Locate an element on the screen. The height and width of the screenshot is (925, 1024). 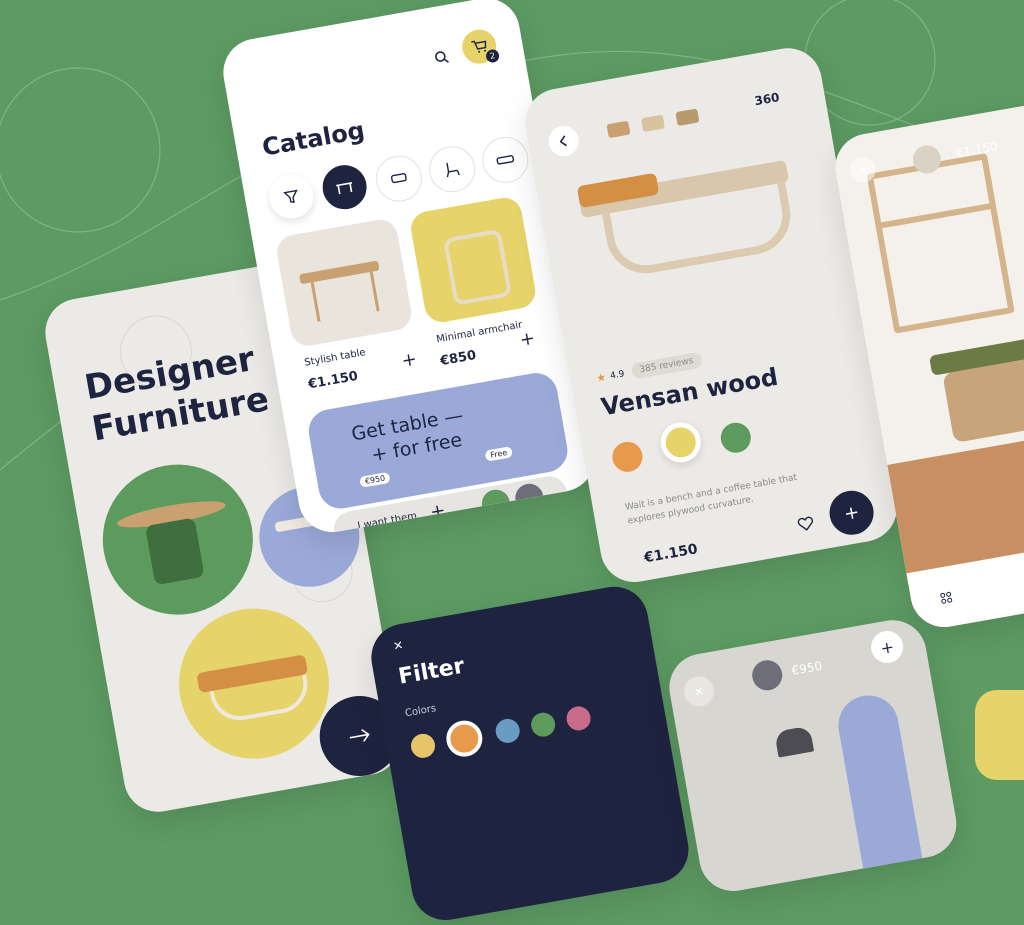
color-option-yellow is located at coordinates (423, 745).